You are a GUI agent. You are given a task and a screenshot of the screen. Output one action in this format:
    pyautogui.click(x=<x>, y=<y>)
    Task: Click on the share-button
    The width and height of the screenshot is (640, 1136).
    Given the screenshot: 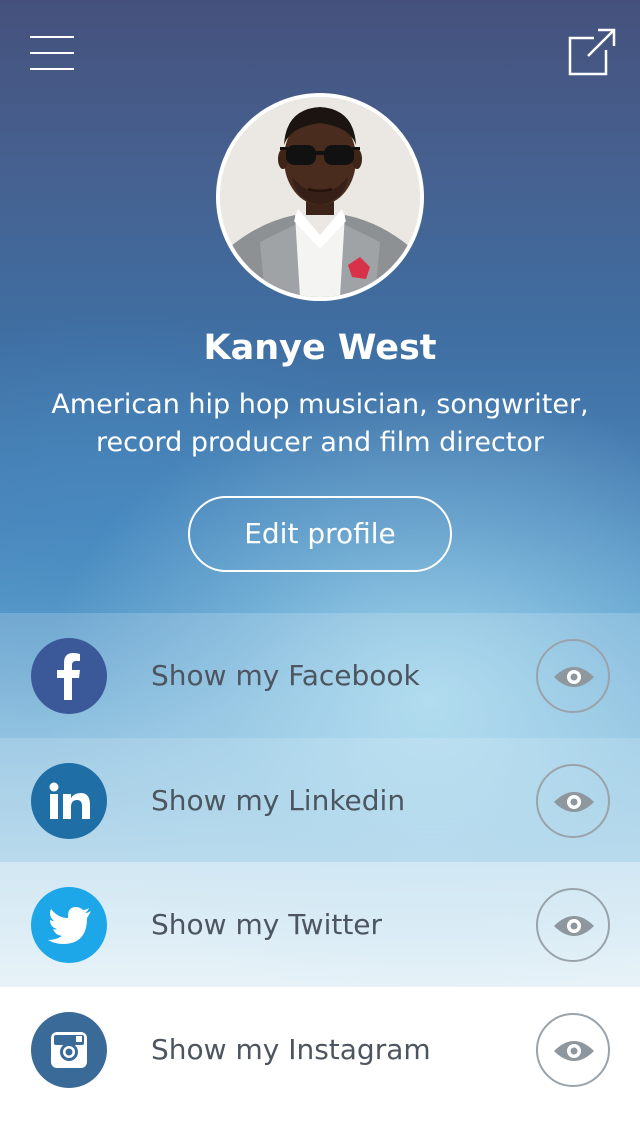 What is the action you would take?
    pyautogui.click(x=592, y=52)
    